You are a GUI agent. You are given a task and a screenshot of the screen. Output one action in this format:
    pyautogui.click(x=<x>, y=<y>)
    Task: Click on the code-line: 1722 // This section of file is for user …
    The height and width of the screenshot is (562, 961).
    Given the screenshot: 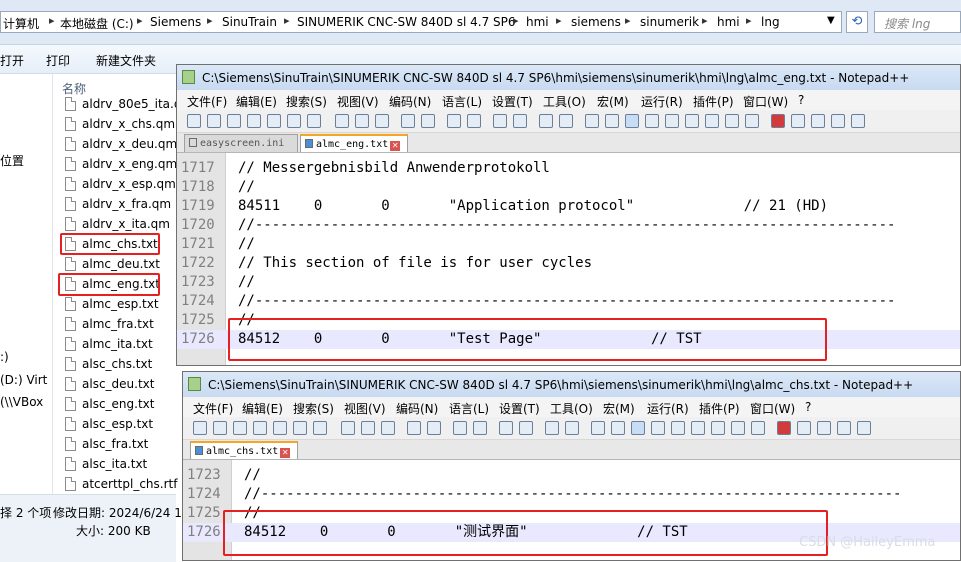 What is the action you would take?
    pyautogui.click(x=568, y=263)
    